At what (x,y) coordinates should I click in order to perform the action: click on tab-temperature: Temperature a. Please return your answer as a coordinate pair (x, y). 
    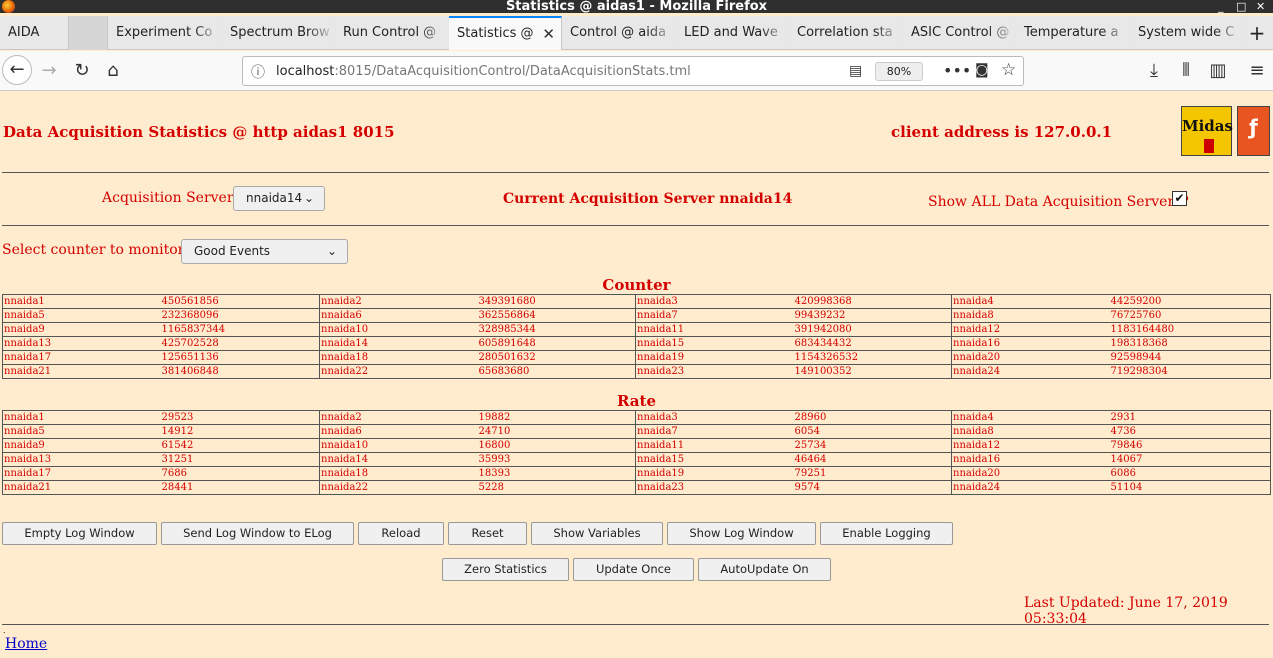
    Looking at the image, I should click on (1073, 33).